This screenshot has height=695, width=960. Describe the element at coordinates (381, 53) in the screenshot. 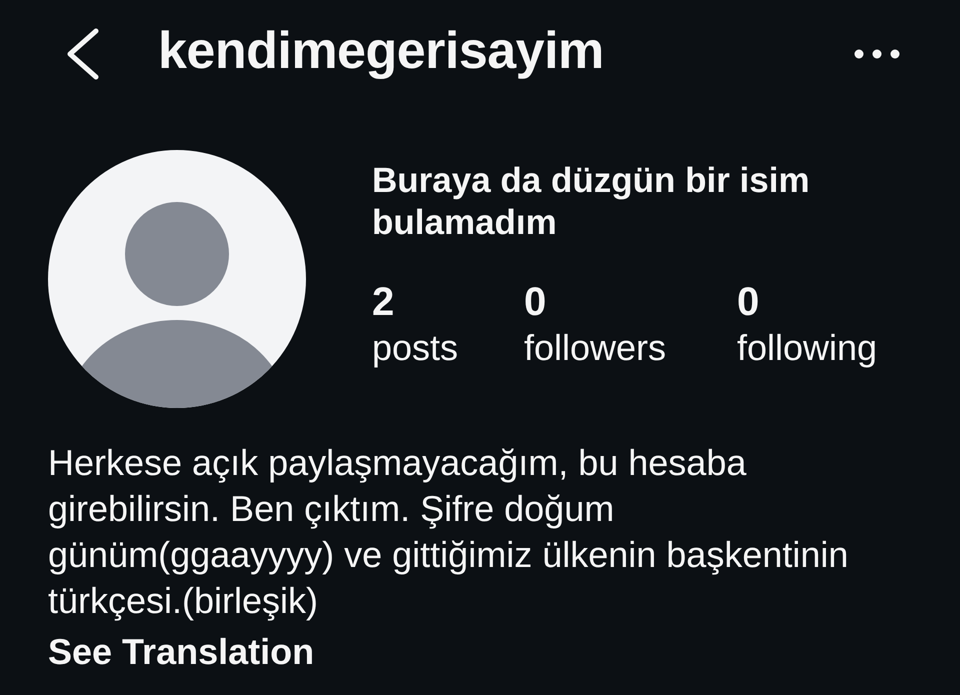

I see `username-title: kendimegerisayim` at that location.